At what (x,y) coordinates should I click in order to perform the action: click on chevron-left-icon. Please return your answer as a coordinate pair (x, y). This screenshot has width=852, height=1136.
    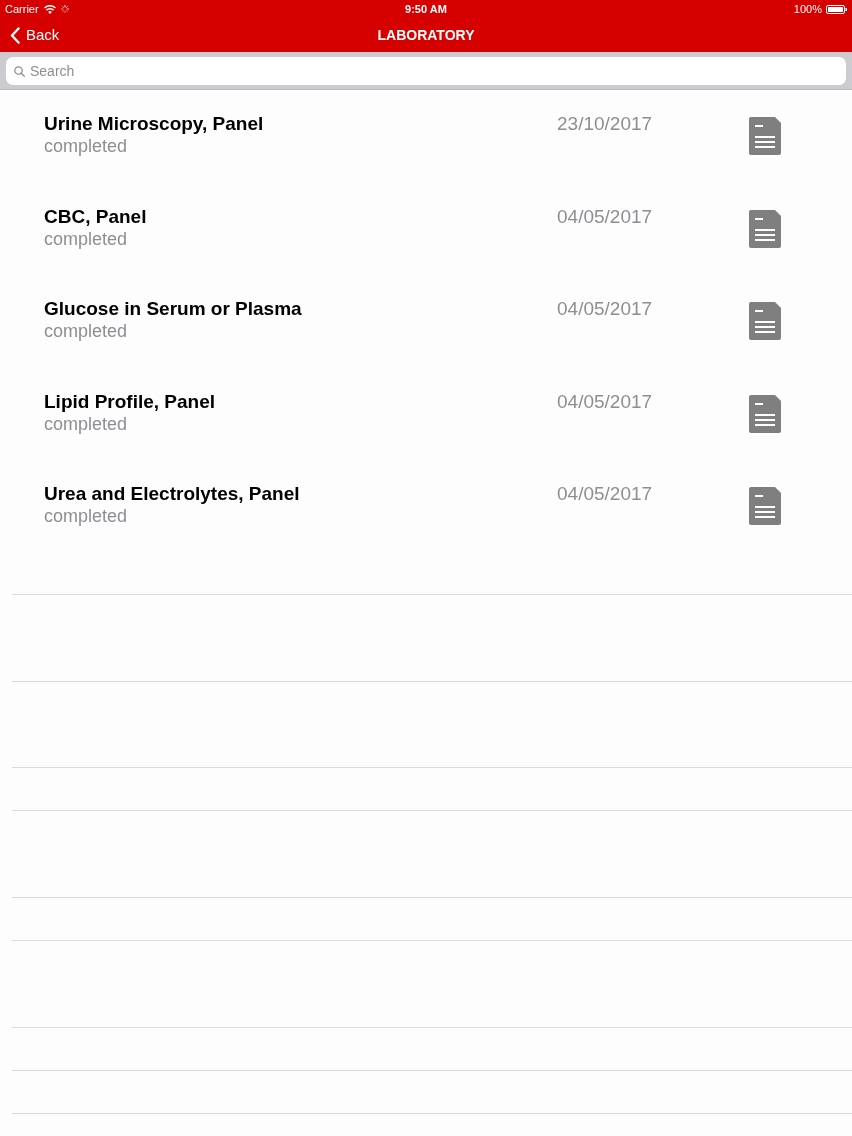
    Looking at the image, I should click on (15, 35).